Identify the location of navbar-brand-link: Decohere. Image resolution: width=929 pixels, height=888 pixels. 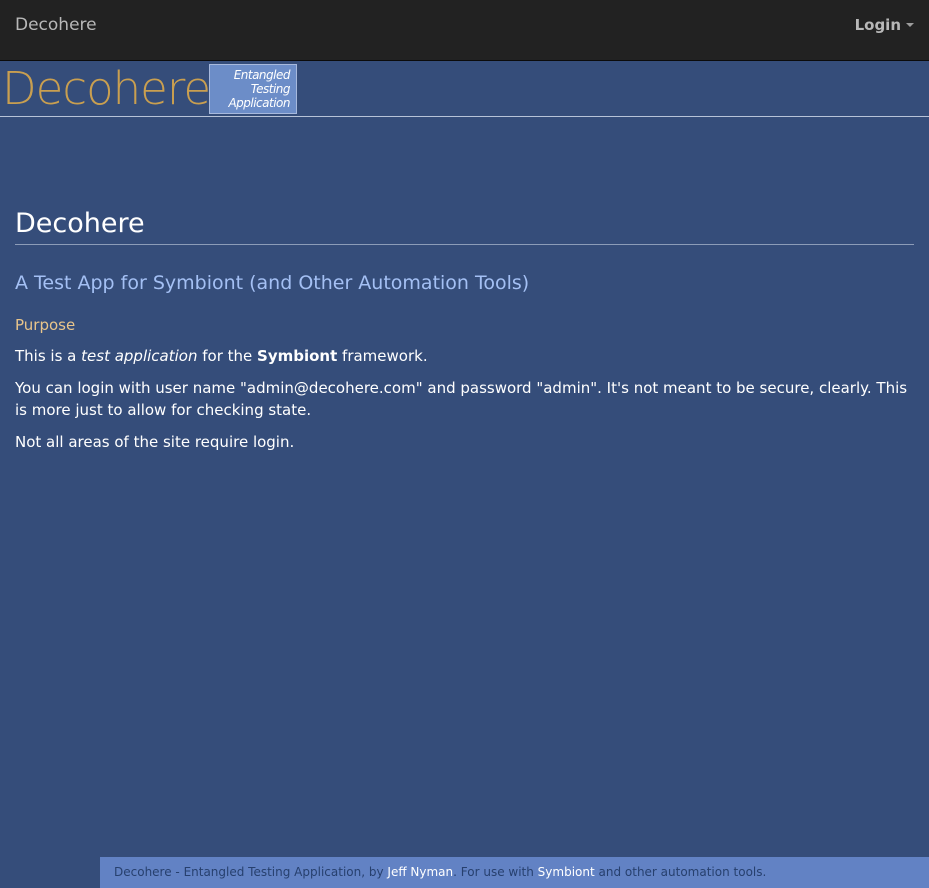
(56, 25).